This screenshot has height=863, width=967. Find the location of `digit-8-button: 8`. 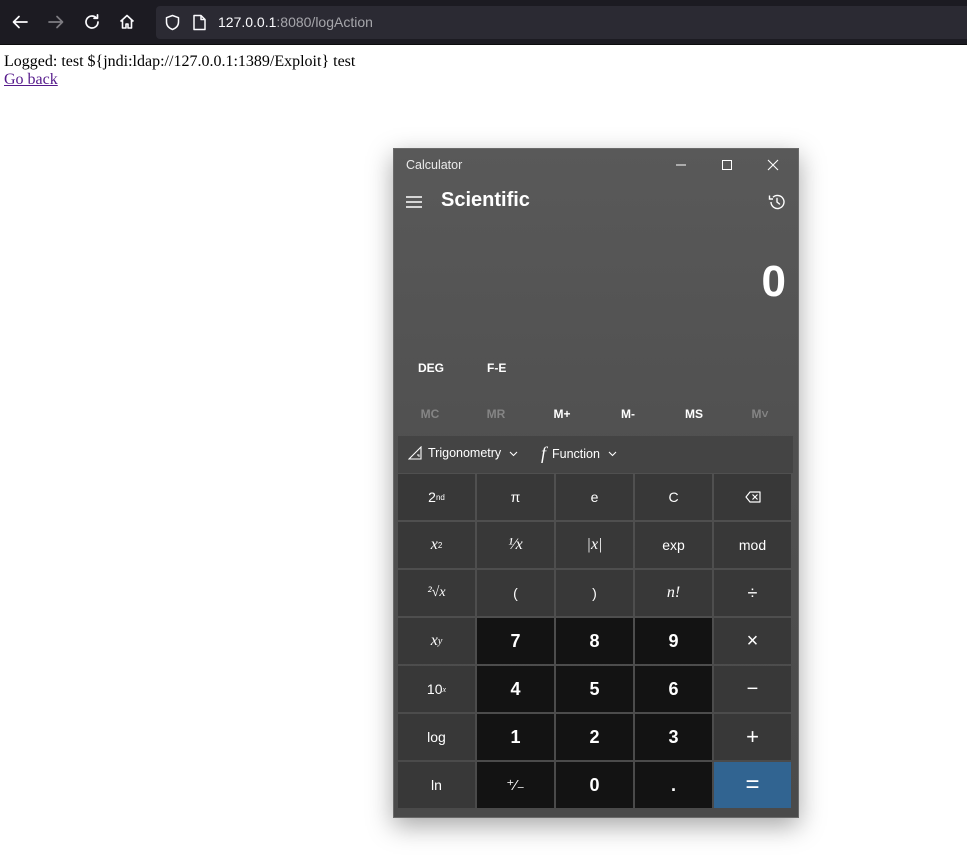

digit-8-button: 8 is located at coordinates (594, 641).